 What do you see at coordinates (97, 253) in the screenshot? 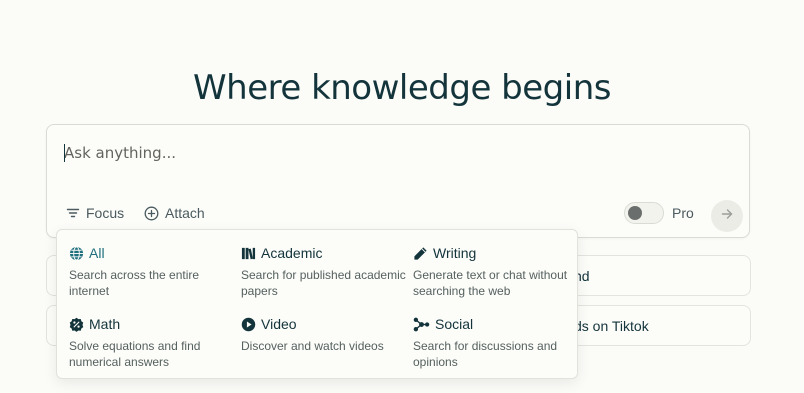
I see `focus-option-title: All` at bounding box center [97, 253].